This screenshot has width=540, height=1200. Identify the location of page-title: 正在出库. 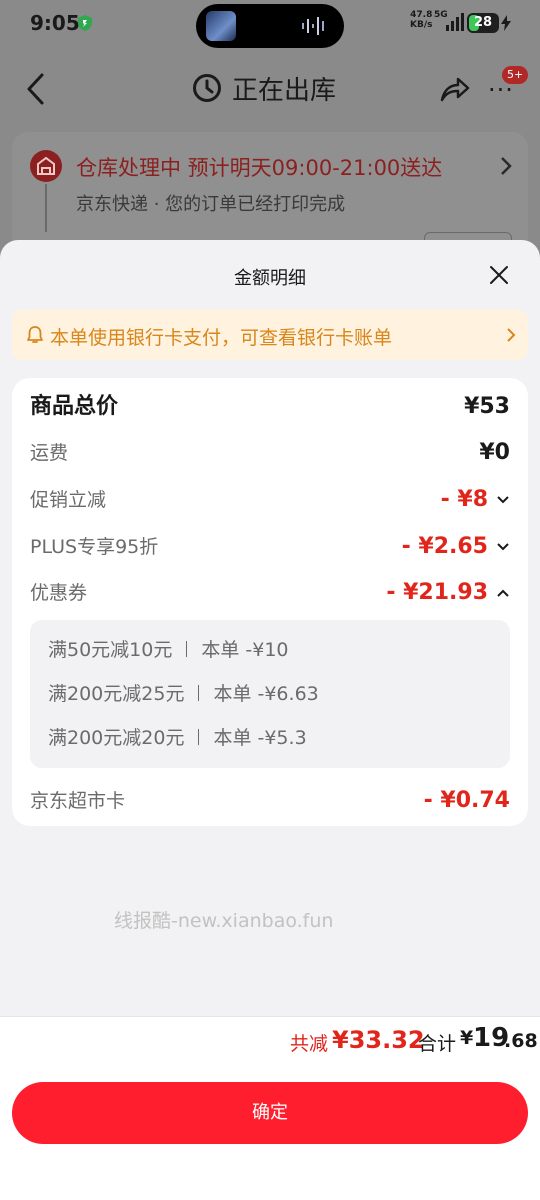
(264, 88).